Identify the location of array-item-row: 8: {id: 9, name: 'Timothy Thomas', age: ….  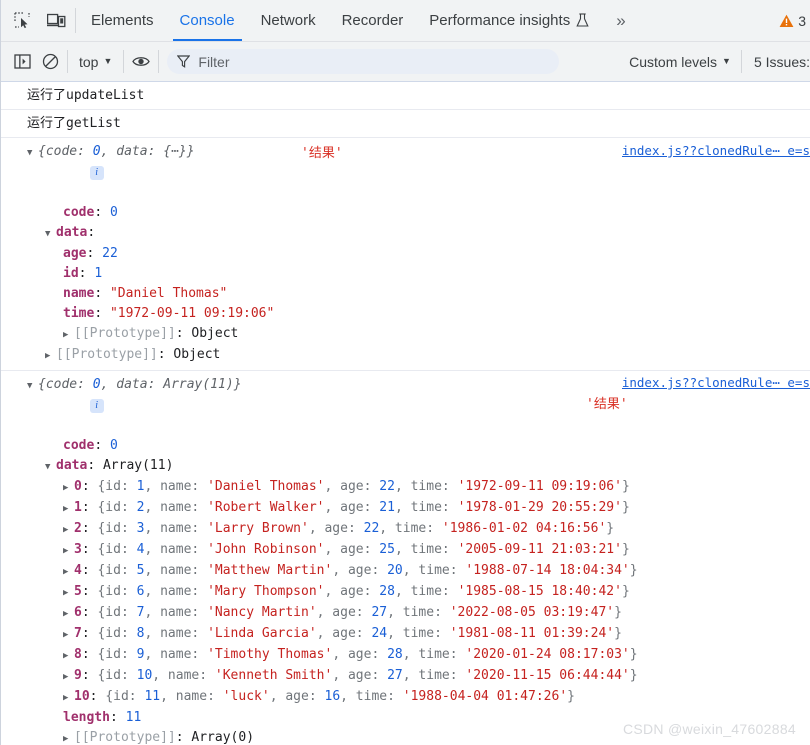
(405, 655).